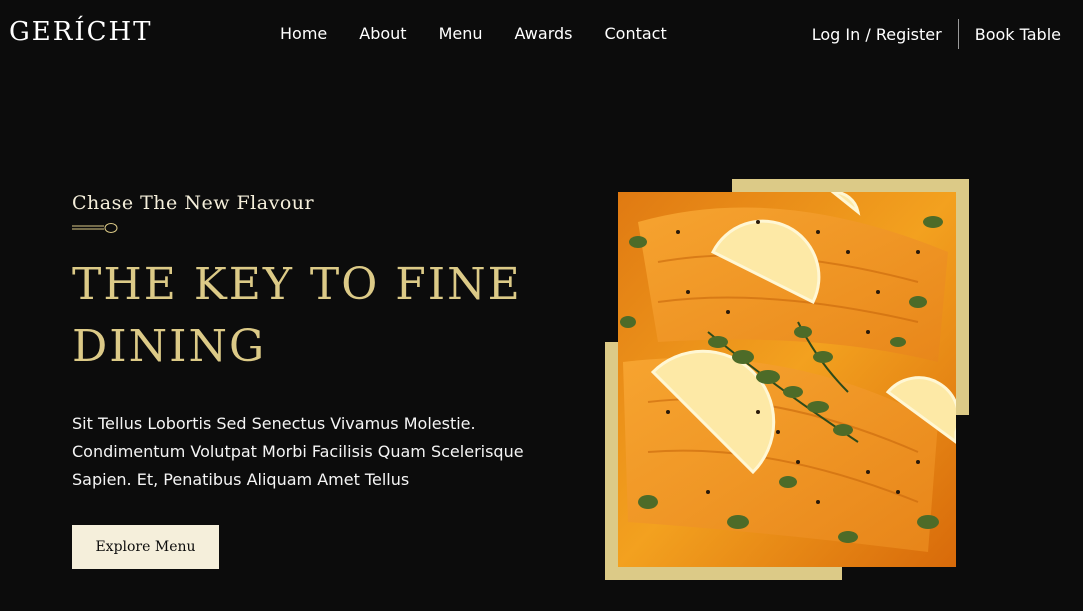 This screenshot has height=611, width=1083. Describe the element at coordinates (635, 33) in the screenshot. I see `nav-link-contact: Contact` at that location.